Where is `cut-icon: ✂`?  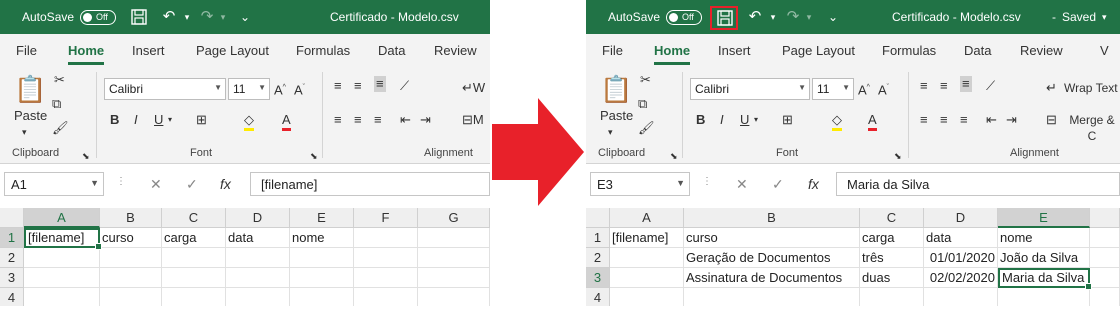 cut-icon: ✂ is located at coordinates (59, 80).